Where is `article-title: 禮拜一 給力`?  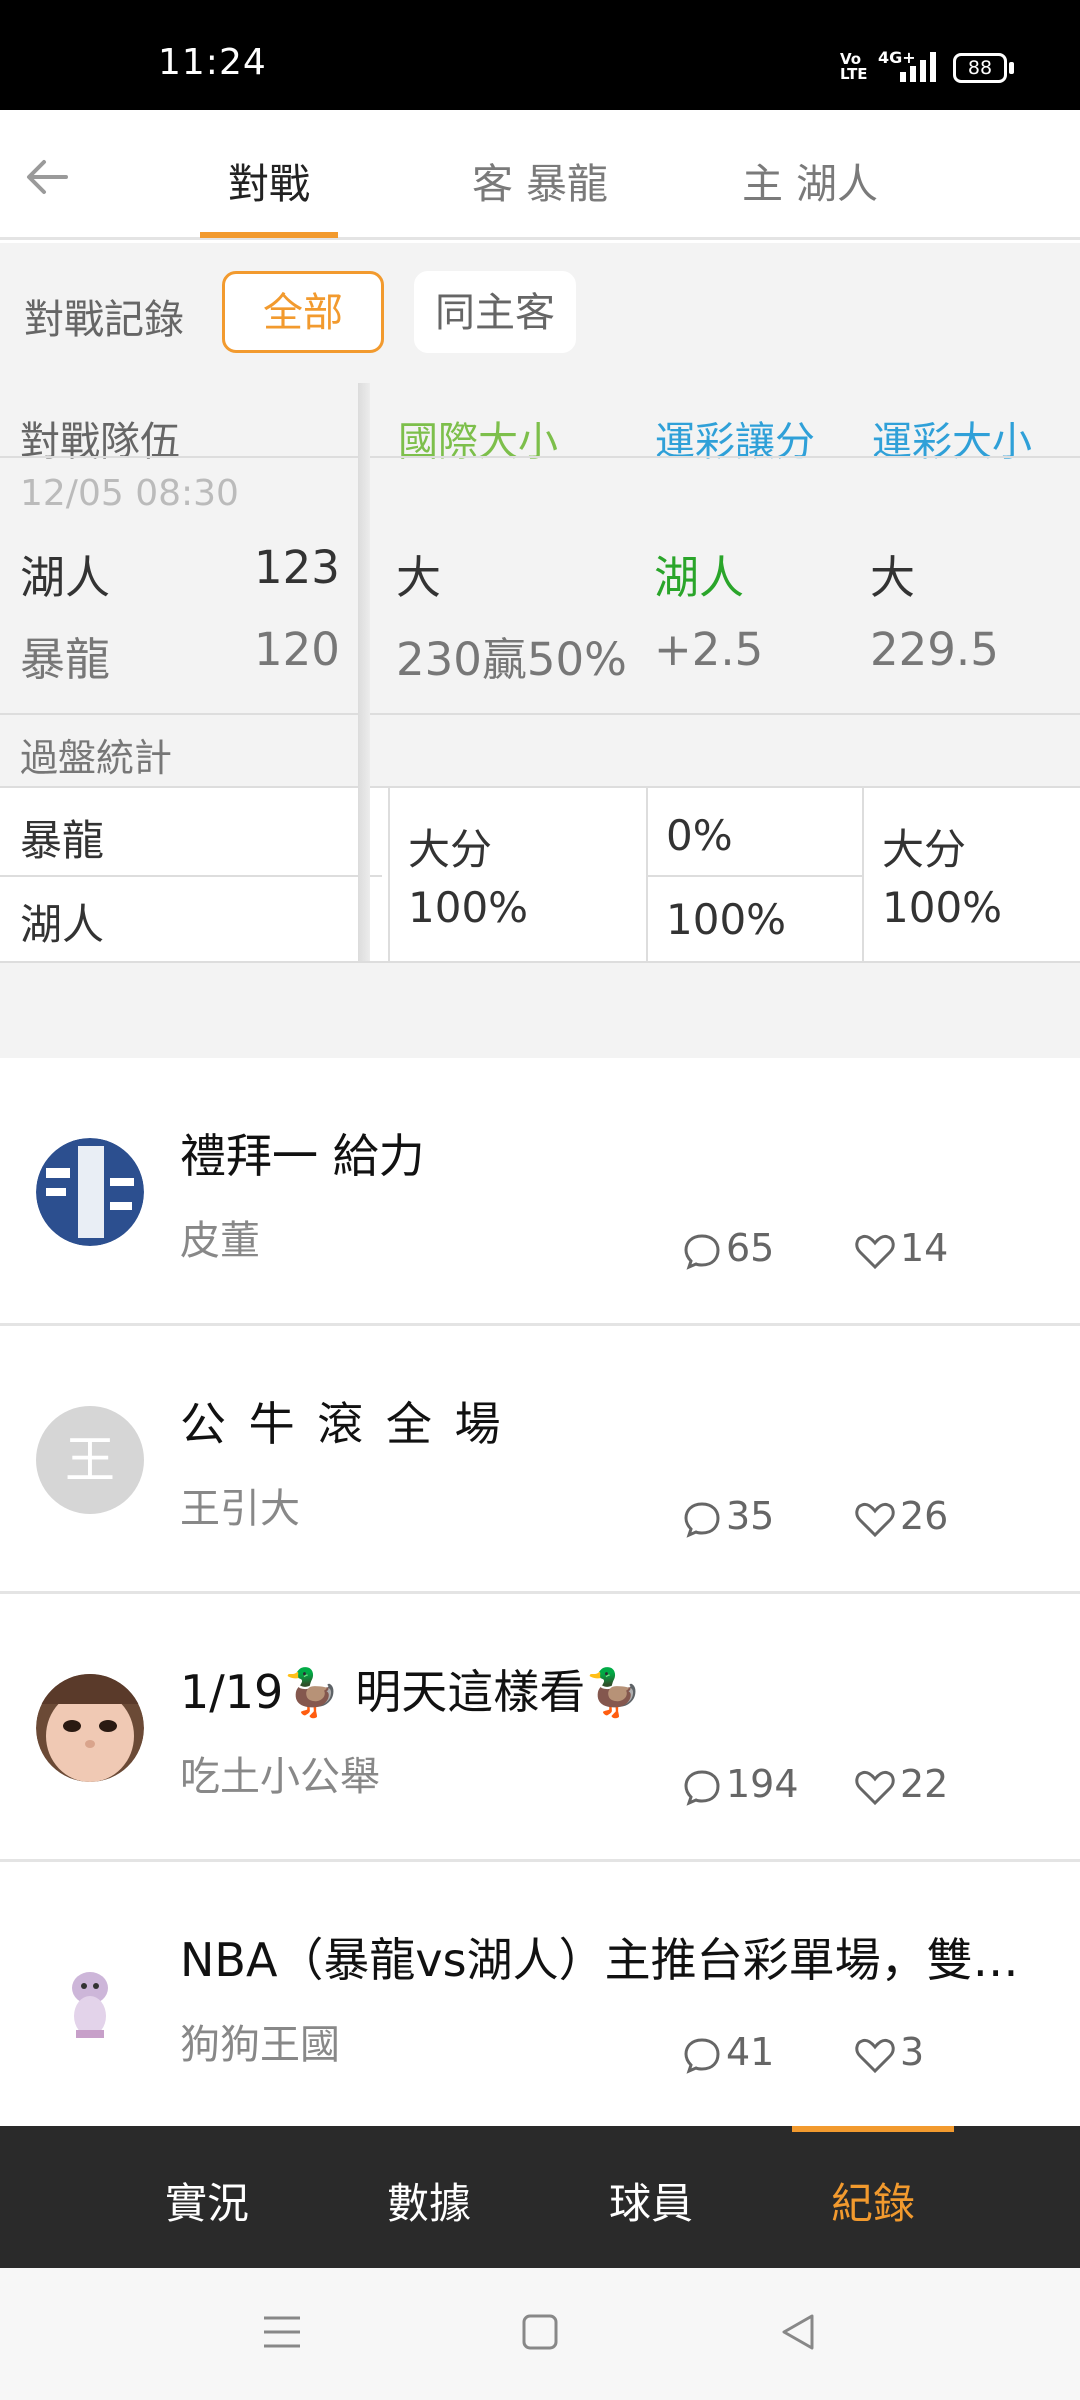
article-title: 禮拜一 給力 is located at coordinates (620, 1153).